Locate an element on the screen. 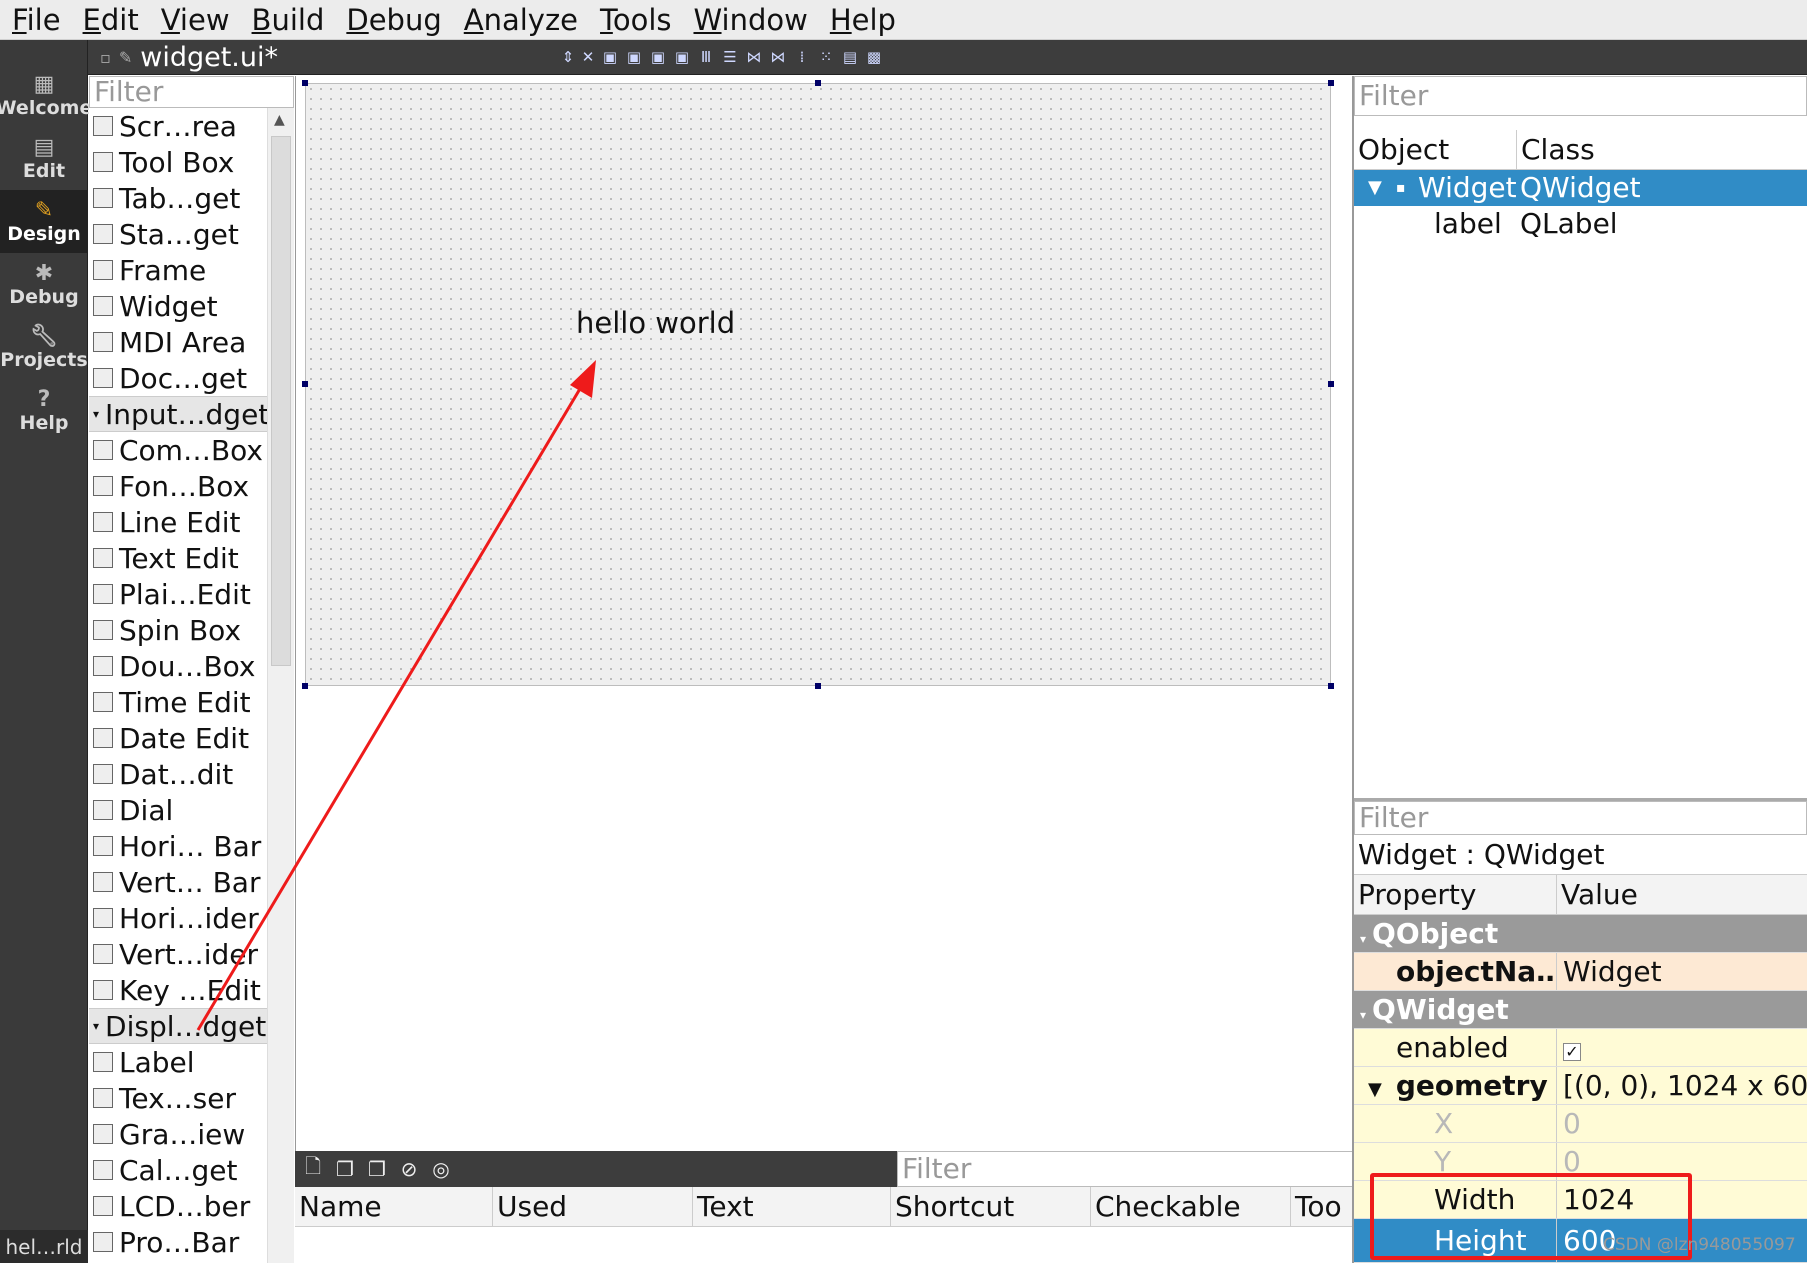 This screenshot has height=1263, width=1807. hello-world-label: hello world is located at coordinates (655, 323).